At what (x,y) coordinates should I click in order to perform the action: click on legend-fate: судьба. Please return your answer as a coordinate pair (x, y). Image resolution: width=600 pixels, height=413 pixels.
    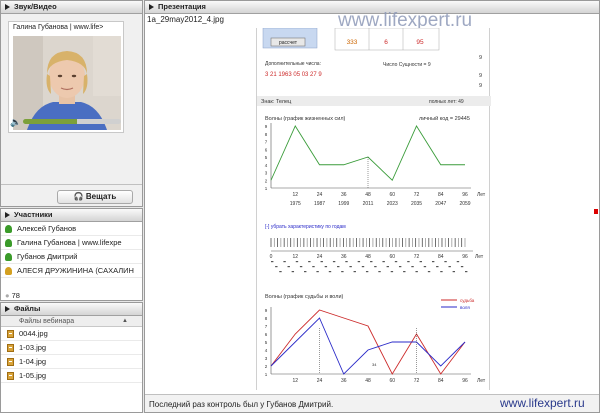
    Looking at the image, I should click on (467, 300).